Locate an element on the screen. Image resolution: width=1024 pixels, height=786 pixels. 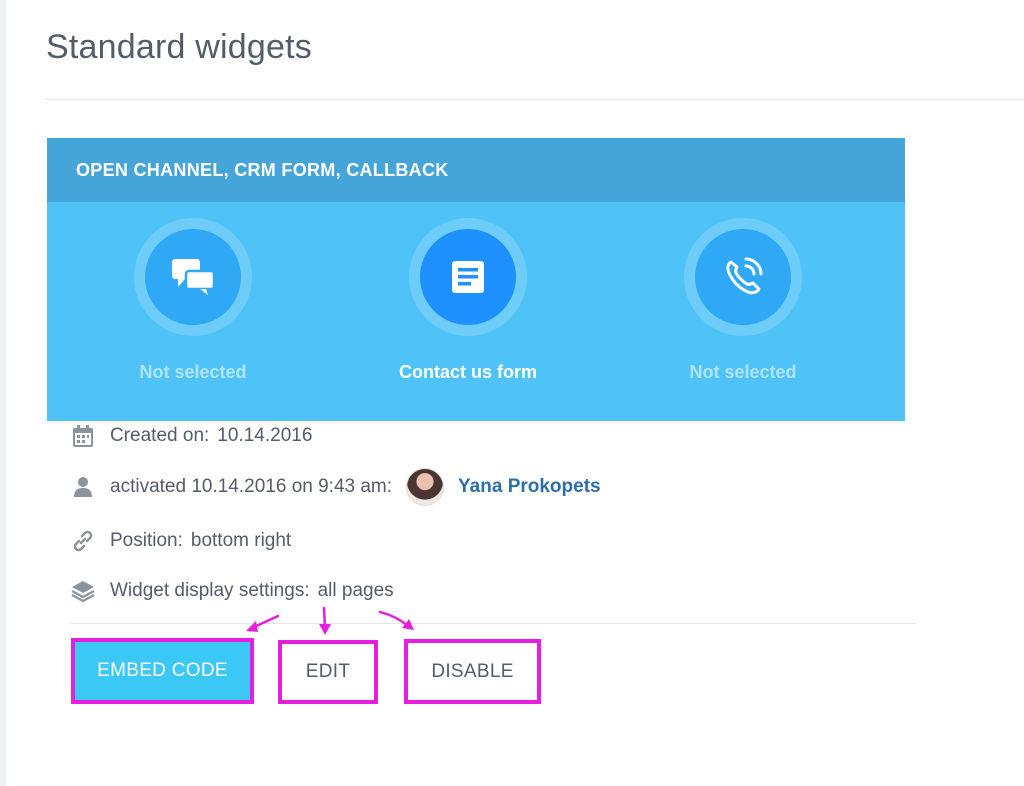
edit-button: EDIT is located at coordinates (328, 672).